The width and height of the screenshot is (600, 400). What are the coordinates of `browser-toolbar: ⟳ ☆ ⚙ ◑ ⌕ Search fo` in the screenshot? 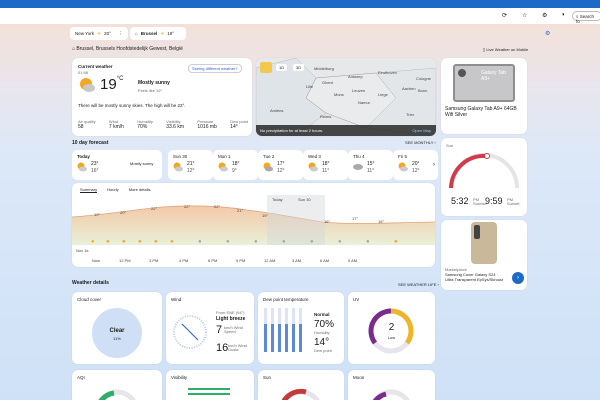 It's located at (300, 16).